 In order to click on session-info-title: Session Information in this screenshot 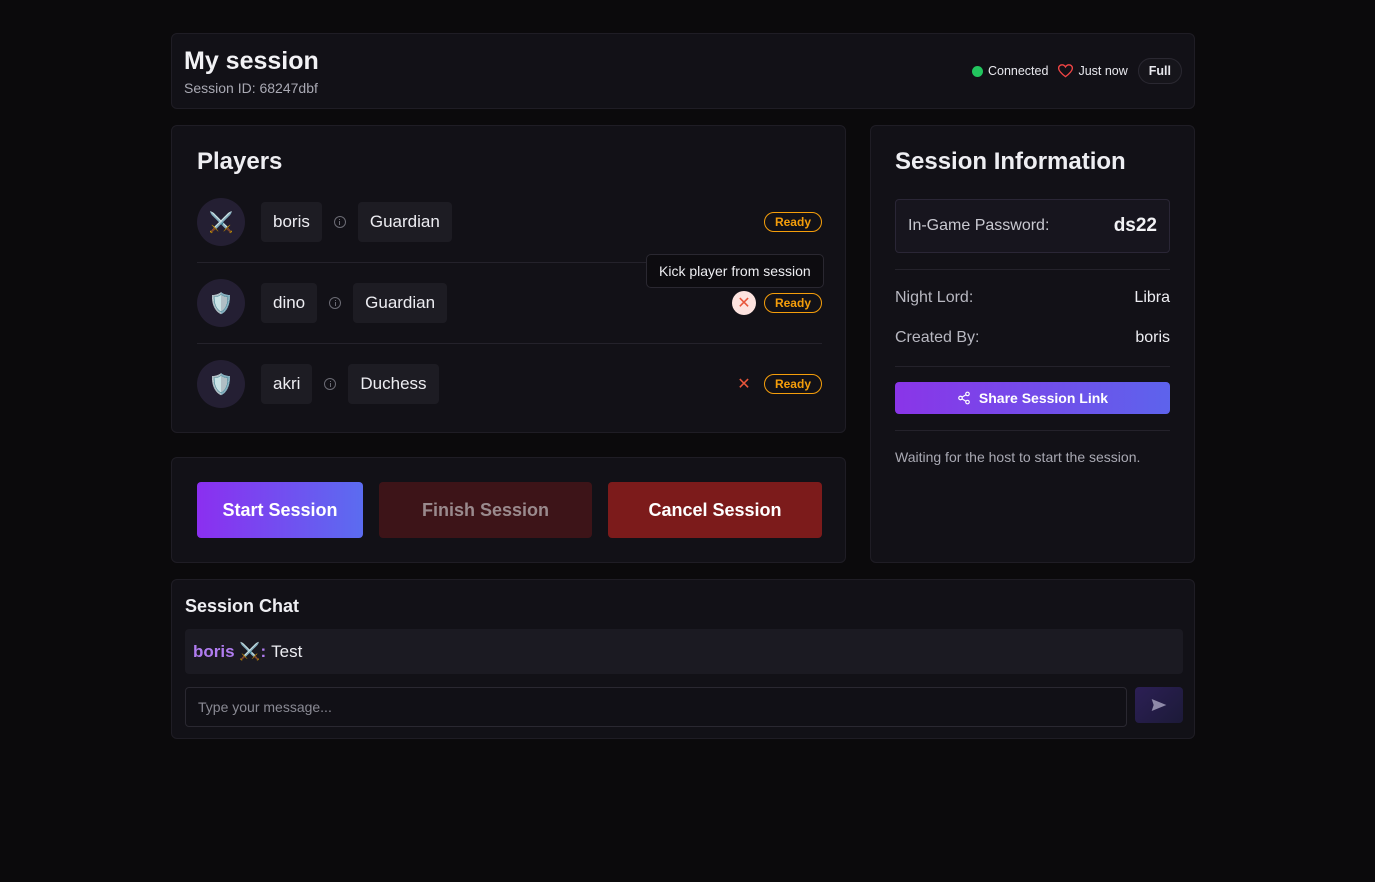, I will do `click(1010, 161)`.